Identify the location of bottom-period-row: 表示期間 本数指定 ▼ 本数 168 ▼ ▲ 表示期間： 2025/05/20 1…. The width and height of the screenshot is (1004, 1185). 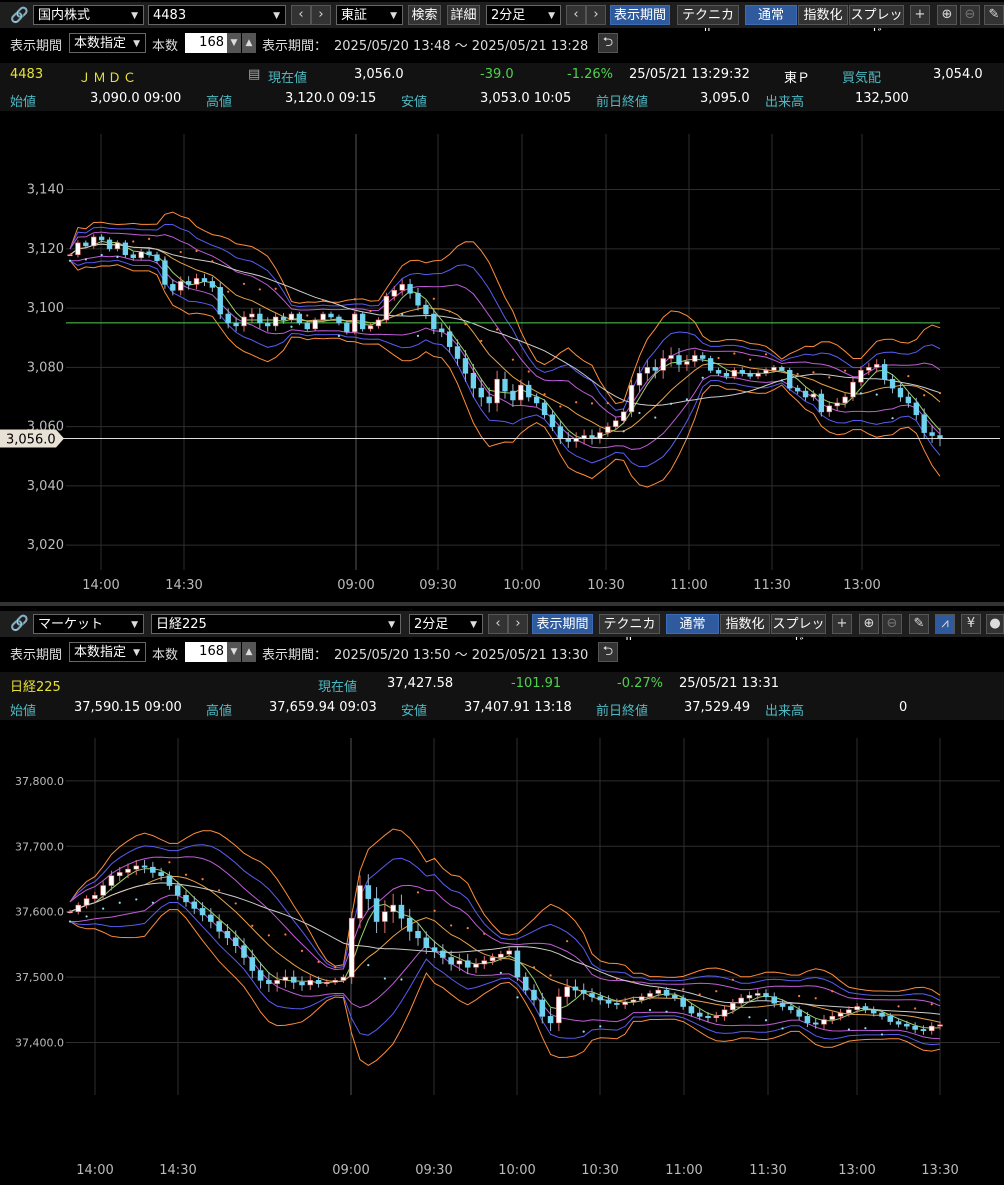
(502, 652).